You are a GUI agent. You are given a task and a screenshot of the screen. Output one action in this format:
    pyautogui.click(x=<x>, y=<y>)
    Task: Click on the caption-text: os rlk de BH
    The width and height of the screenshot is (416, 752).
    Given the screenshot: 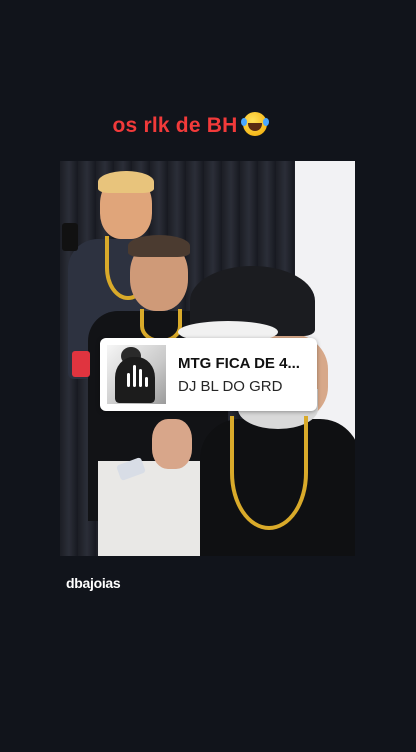 What is the action you would take?
    pyautogui.click(x=175, y=125)
    